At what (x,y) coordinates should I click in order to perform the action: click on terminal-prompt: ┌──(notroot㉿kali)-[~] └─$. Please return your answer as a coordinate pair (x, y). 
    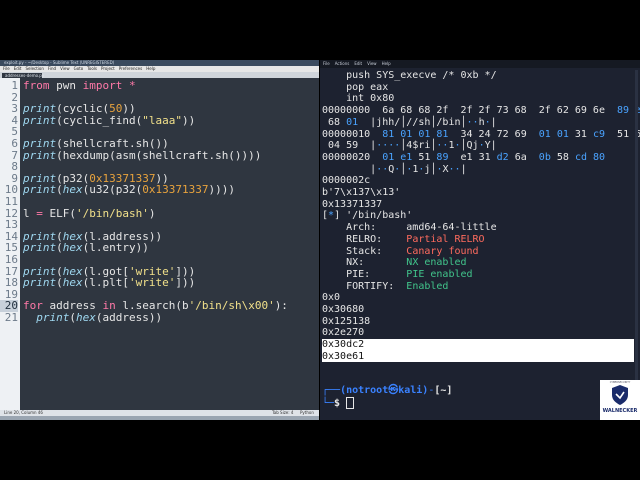
    Looking at the image, I should click on (478, 397).